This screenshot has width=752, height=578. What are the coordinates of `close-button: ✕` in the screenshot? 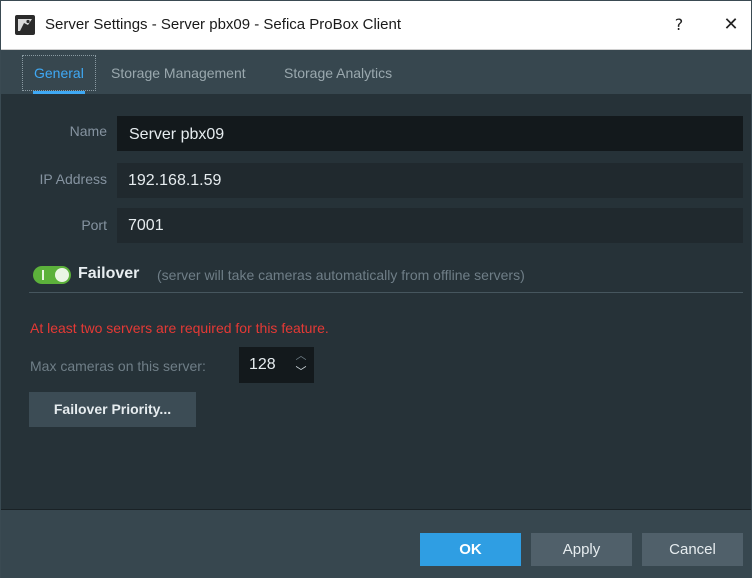 It's located at (731, 25).